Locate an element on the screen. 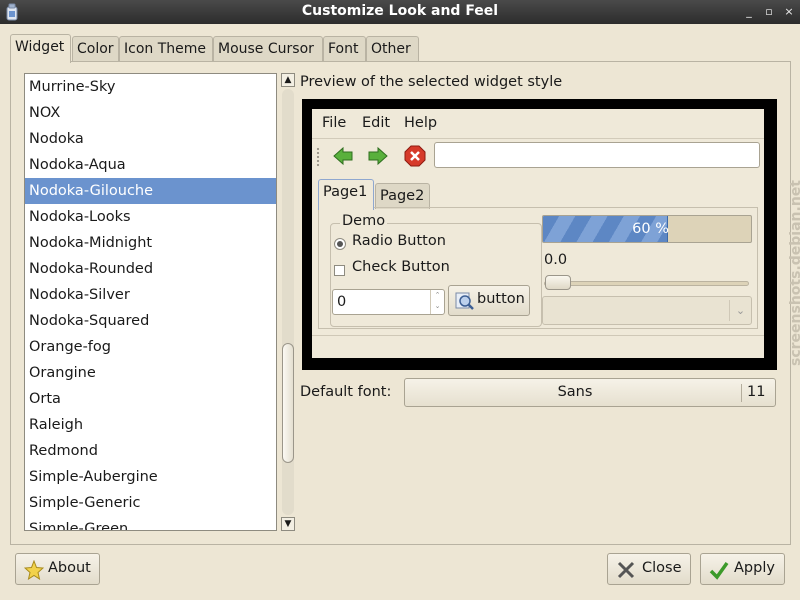 The width and height of the screenshot is (800, 600). scroll-down-arrow-icon: ▼ is located at coordinates (288, 524).